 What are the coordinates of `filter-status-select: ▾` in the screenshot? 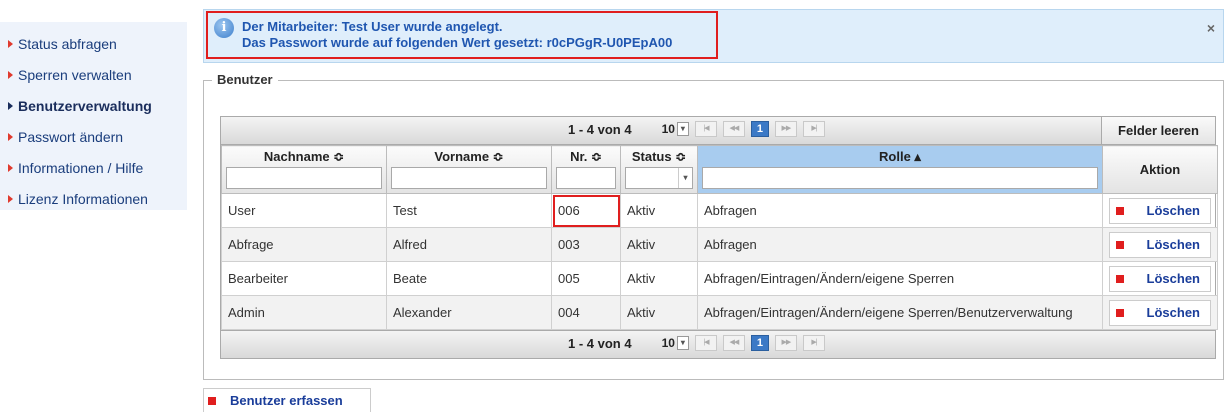 It's located at (659, 178).